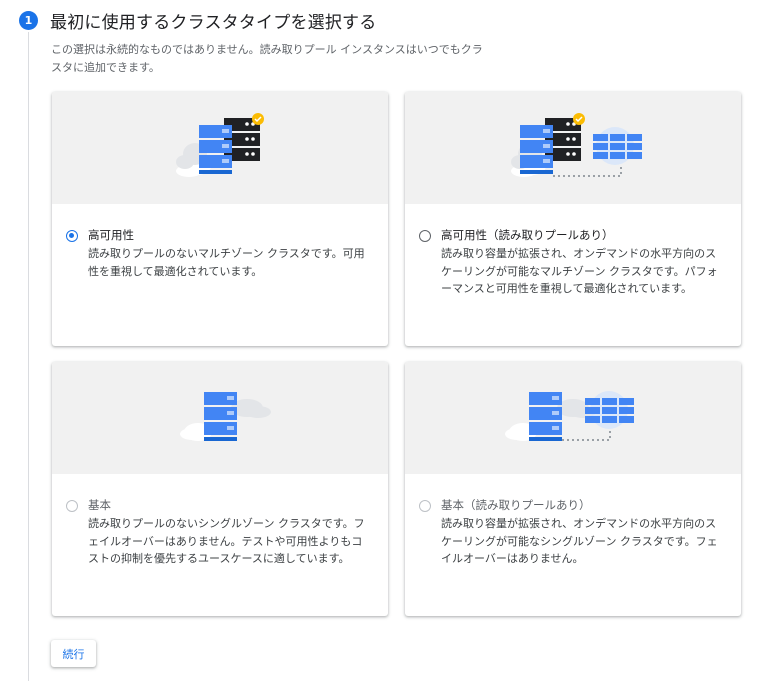 This screenshot has height=681, width=778. Describe the element at coordinates (28, 356) in the screenshot. I see `step-connector-line` at that location.